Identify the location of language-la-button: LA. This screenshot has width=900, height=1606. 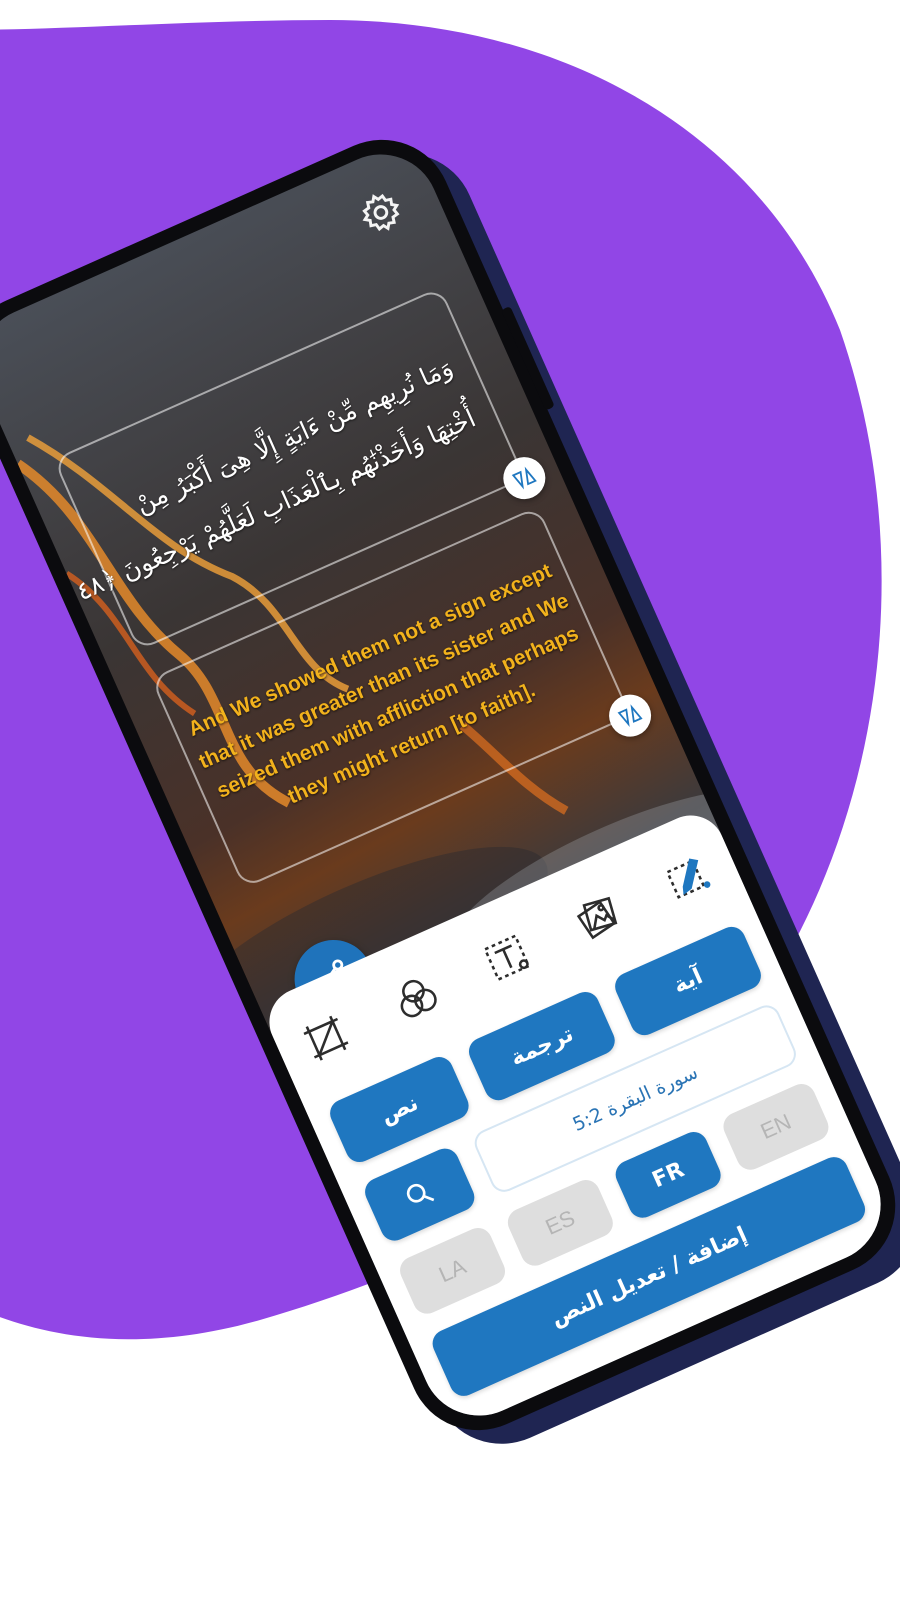
(452, 1271).